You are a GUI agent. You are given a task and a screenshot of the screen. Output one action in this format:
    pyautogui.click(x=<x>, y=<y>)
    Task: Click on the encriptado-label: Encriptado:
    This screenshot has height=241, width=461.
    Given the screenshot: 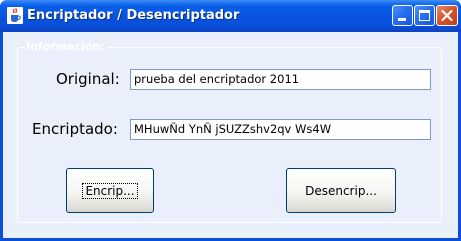 What is the action you would take?
    pyautogui.click(x=75, y=129)
    